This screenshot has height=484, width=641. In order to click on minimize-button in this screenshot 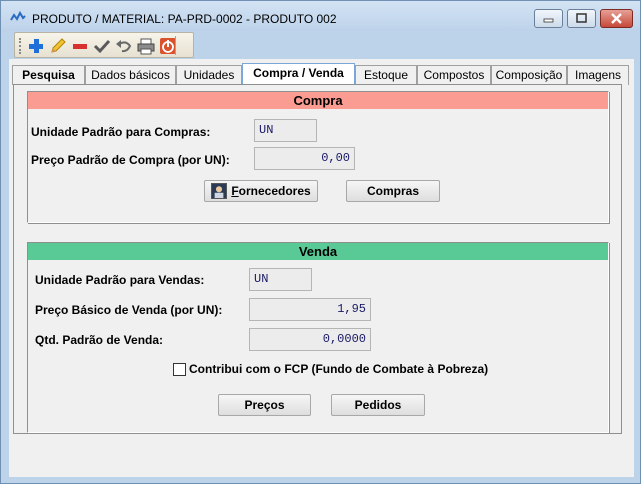, I will do `click(548, 18)`.